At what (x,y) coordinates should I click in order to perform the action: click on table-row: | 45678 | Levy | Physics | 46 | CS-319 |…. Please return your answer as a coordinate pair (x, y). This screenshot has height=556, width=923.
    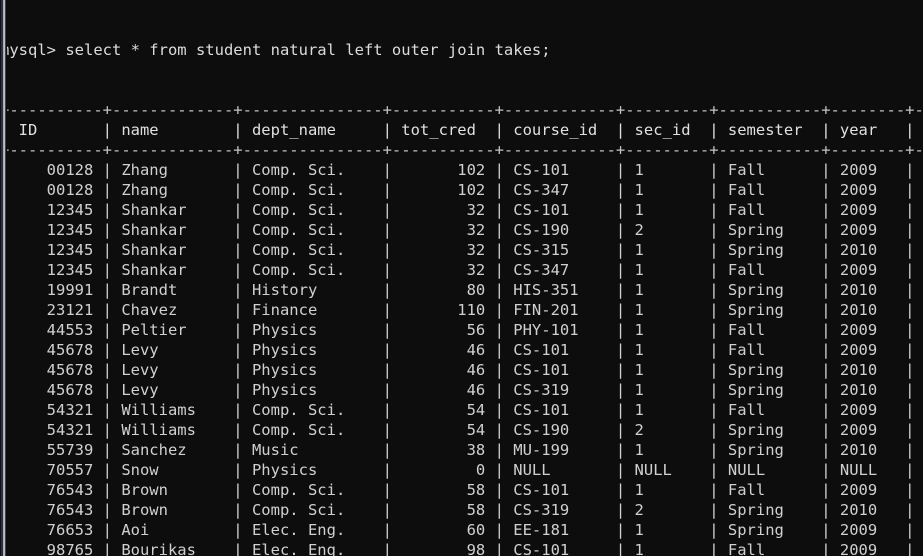
    Looking at the image, I should click on (461, 390).